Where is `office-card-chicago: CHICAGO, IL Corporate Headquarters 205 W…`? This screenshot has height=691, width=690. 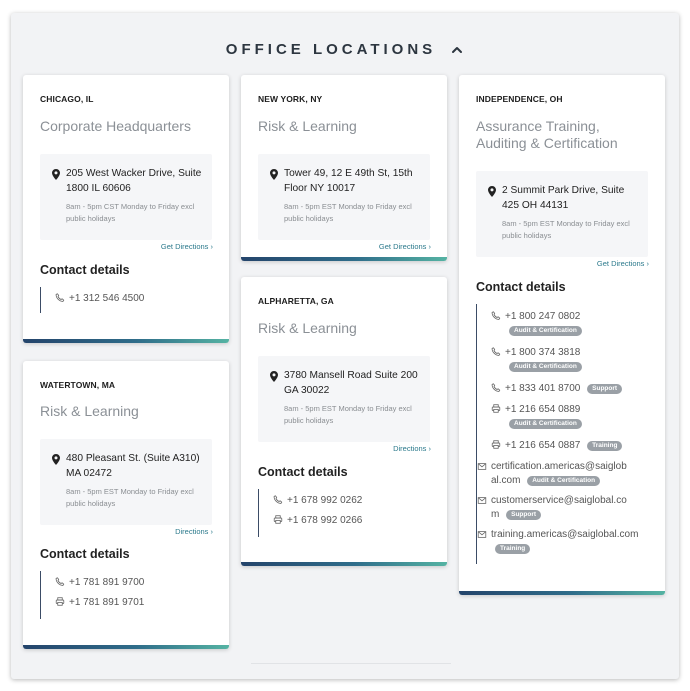 office-card-chicago: CHICAGO, IL Corporate Headquarters 205 W… is located at coordinates (126, 209).